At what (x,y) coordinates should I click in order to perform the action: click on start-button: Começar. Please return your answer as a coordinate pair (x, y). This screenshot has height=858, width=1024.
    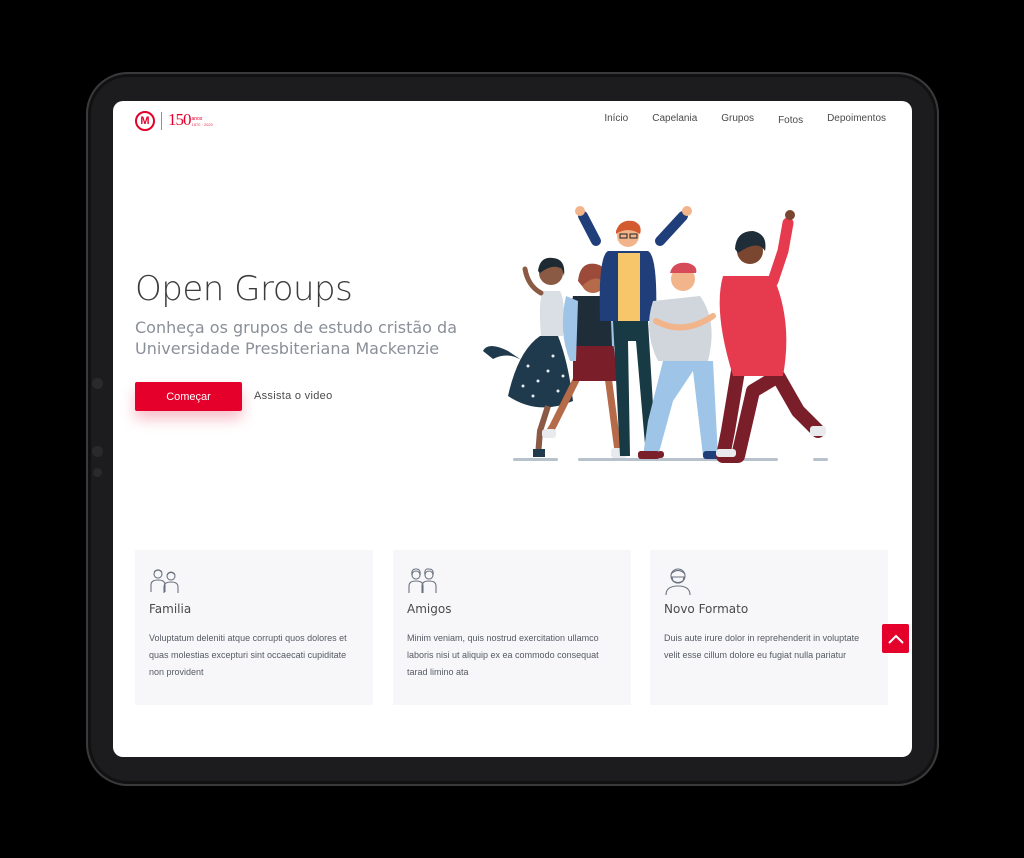
    Looking at the image, I should click on (188, 396).